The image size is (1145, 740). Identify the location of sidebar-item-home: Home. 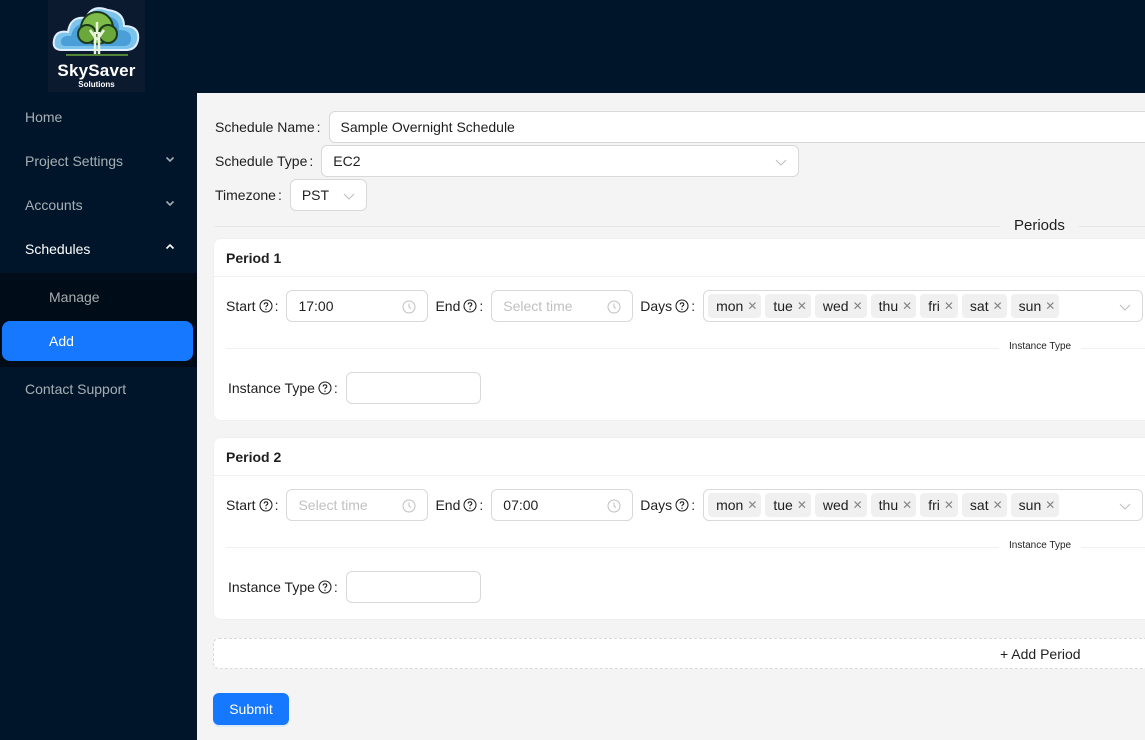
(98, 117).